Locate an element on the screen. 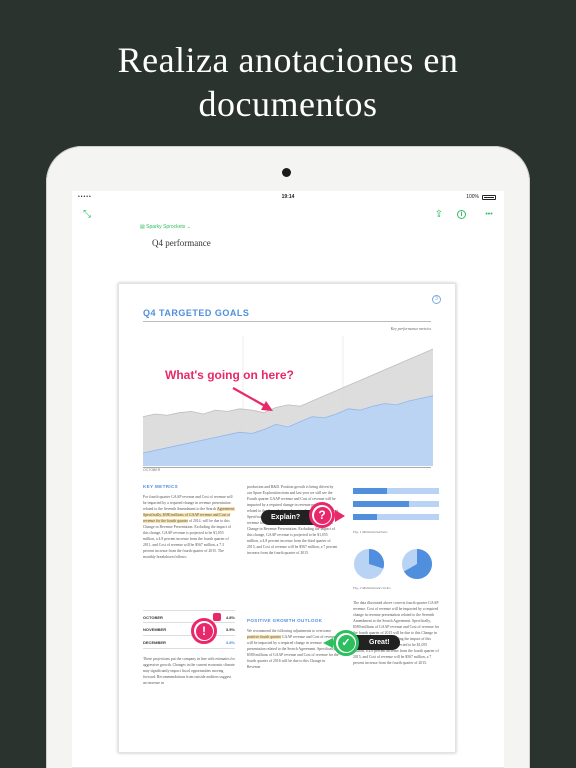 This screenshot has height=768, width=576. check-pointer is located at coordinates (328, 643).